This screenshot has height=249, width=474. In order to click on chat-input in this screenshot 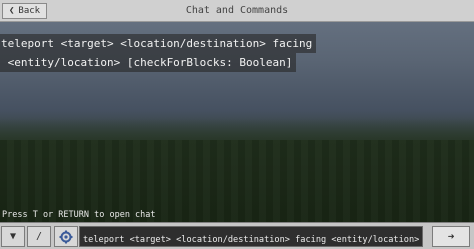, I will do `click(251, 238)`.